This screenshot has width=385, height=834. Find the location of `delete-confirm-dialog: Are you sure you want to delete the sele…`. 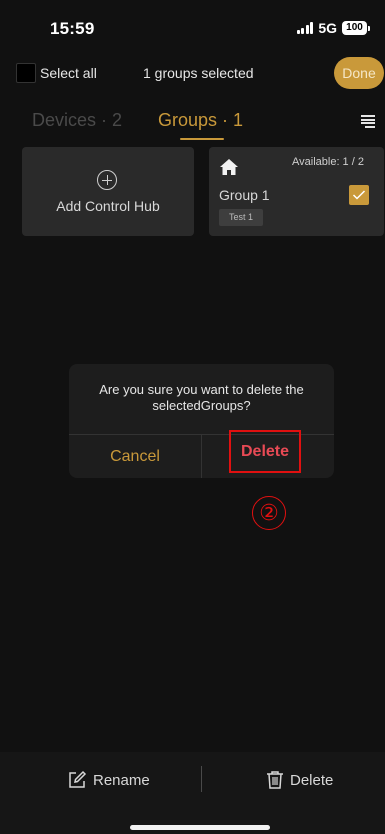

delete-confirm-dialog: Are you sure you want to delete the sele… is located at coordinates (201, 421).